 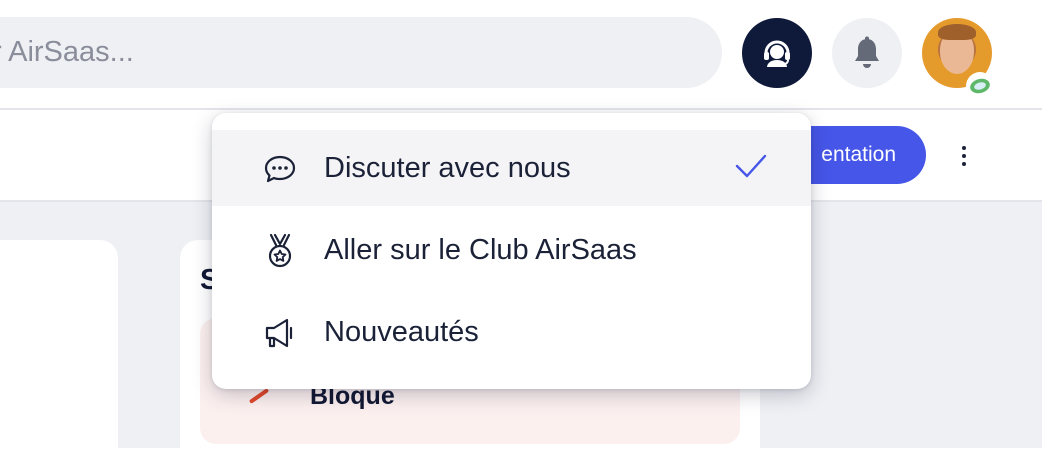 I want to click on menu-item-label: Nouveautés, so click(x=401, y=331).